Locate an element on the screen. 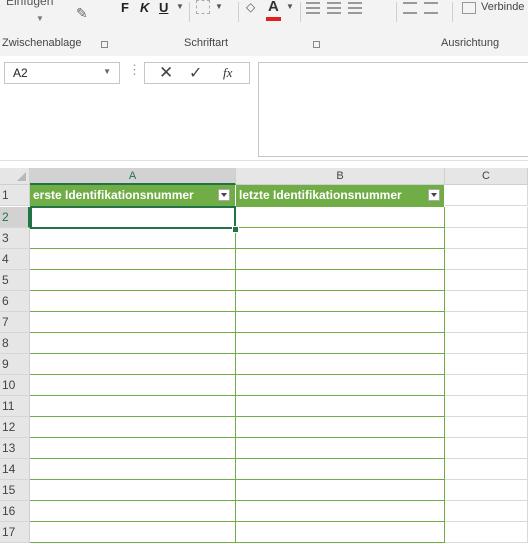 This screenshot has height=544, width=528. cell-c1 is located at coordinates (486, 195).